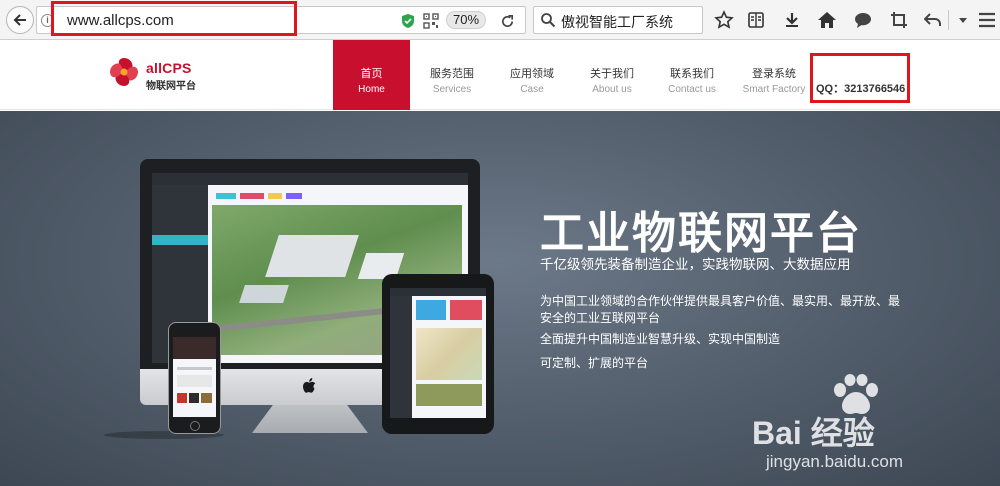  I want to click on logo-text: allCPS, so click(169, 68).